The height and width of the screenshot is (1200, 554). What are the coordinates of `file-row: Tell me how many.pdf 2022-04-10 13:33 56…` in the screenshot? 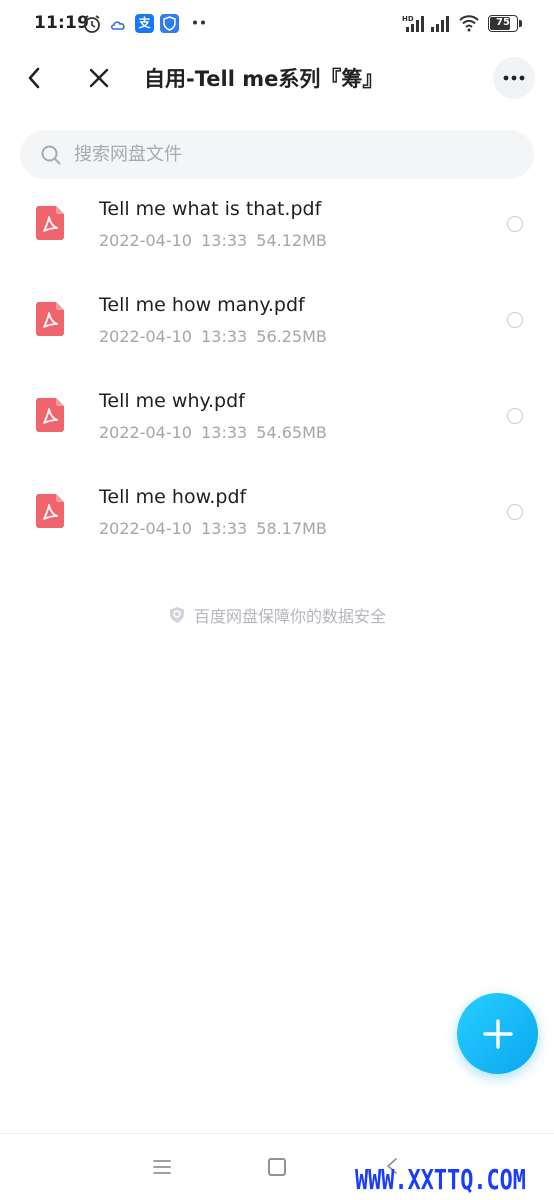 It's located at (277, 332).